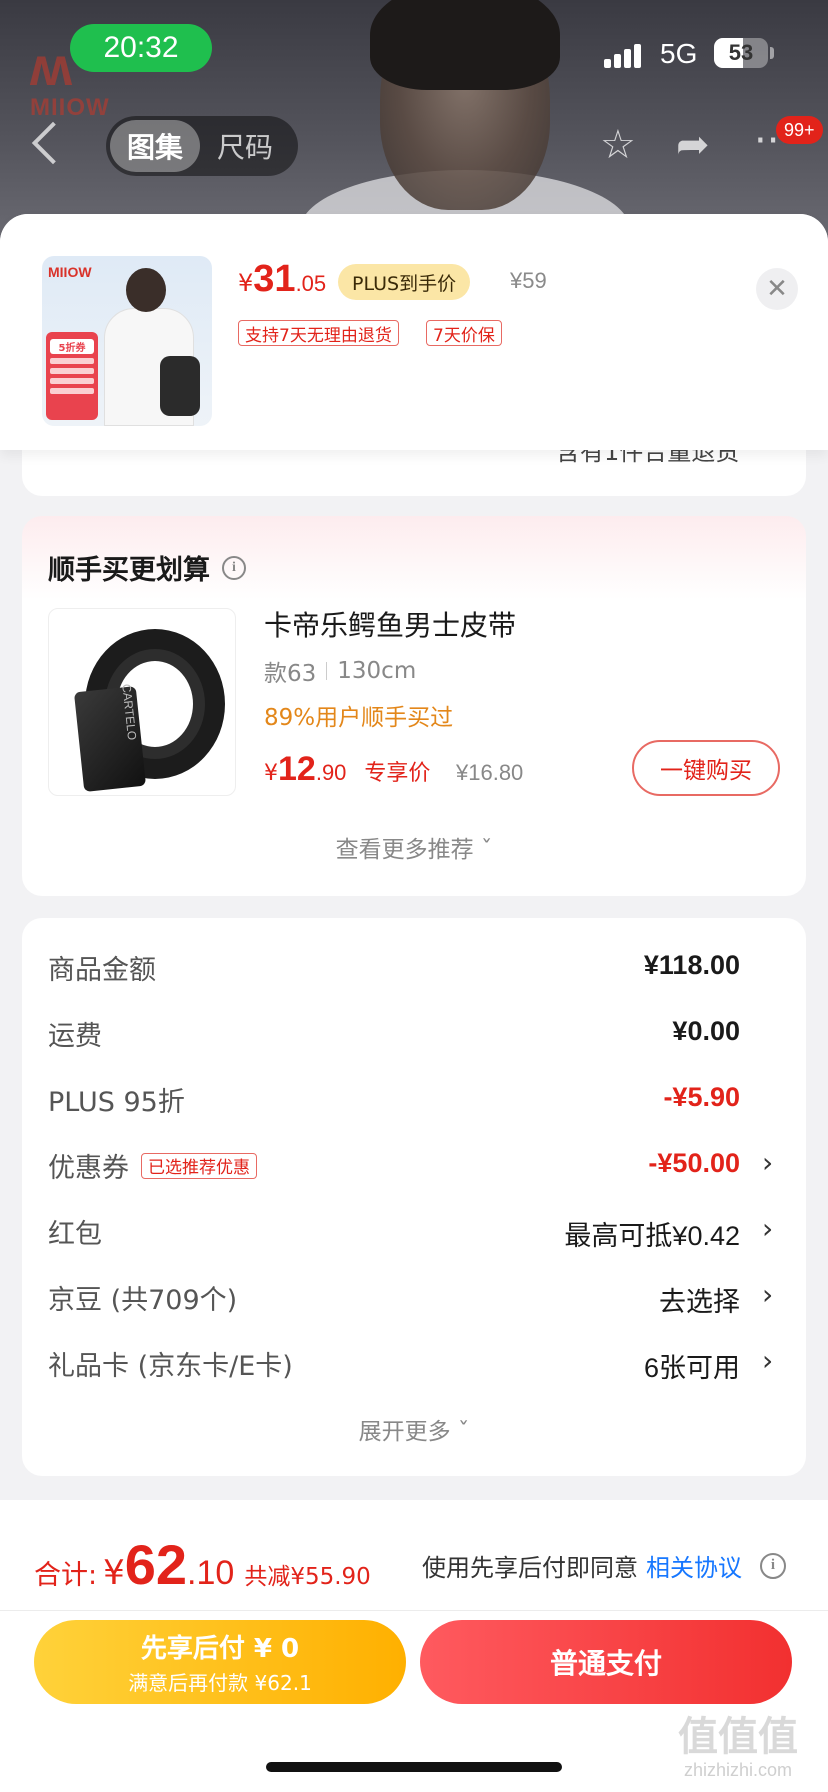 Image resolution: width=828 pixels, height=1792 pixels. Describe the element at coordinates (464, 333) in the screenshot. I see `price-protect-tag: 7天价保` at that location.